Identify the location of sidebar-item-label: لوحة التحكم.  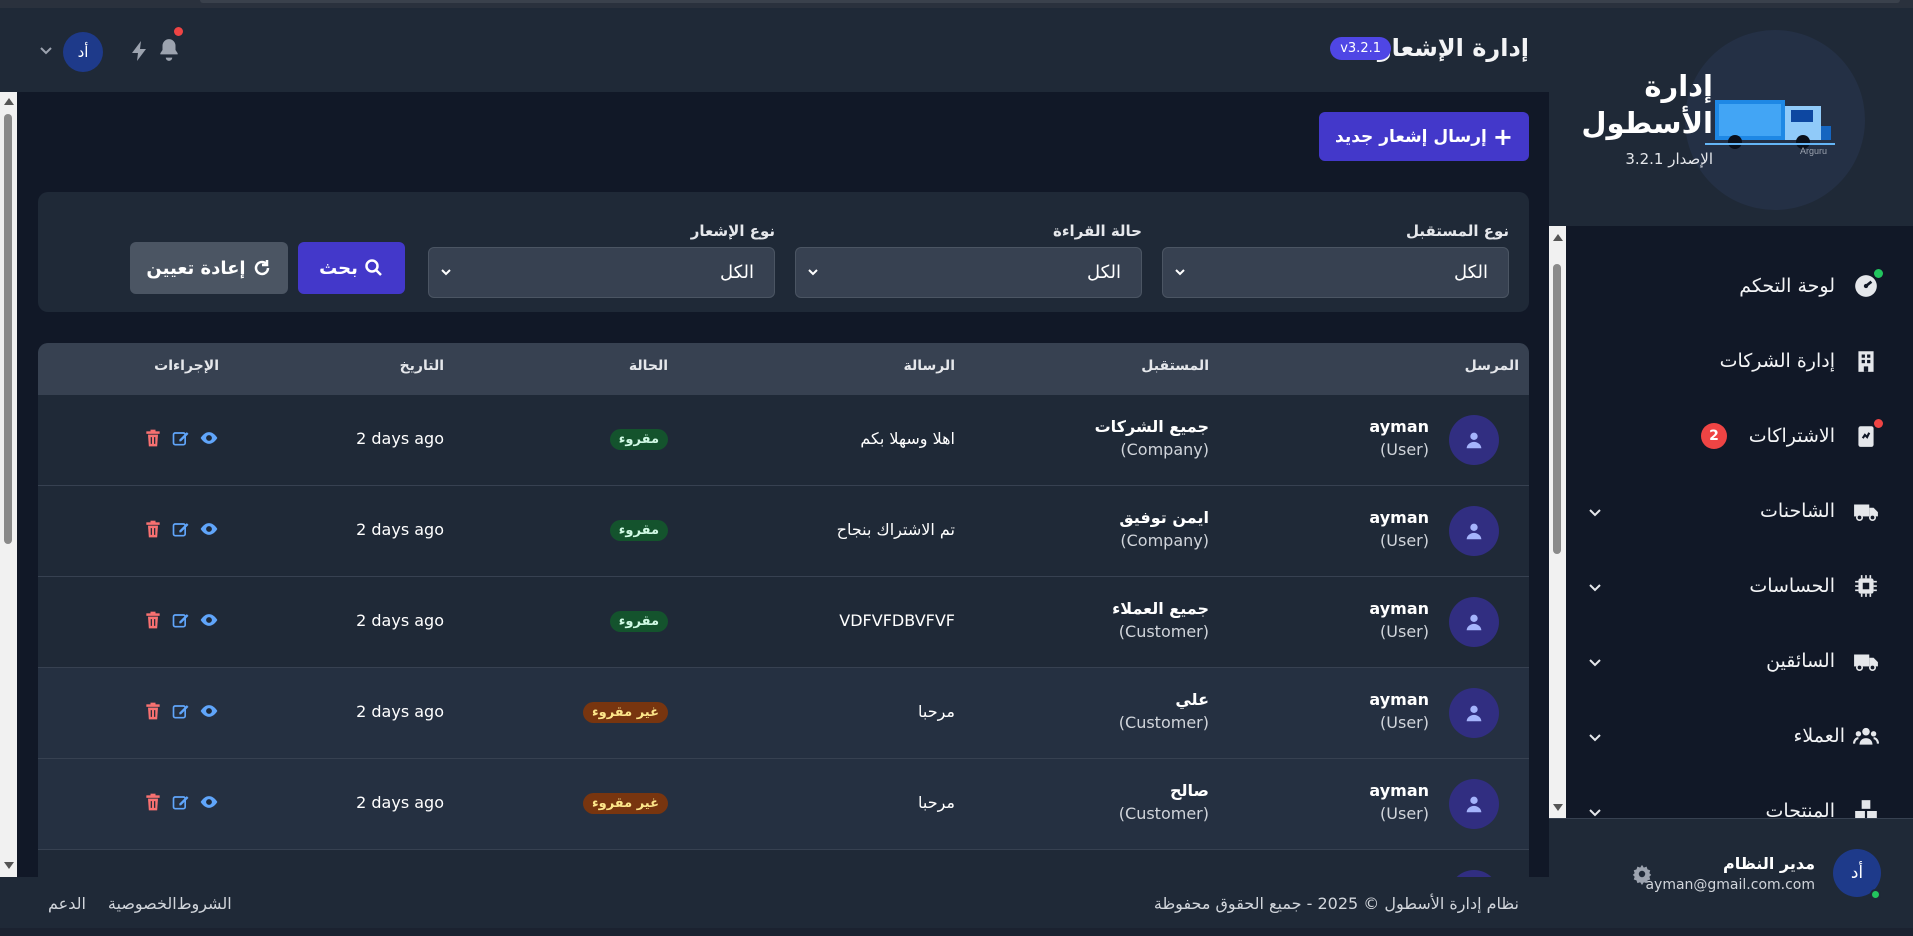
(1787, 286).